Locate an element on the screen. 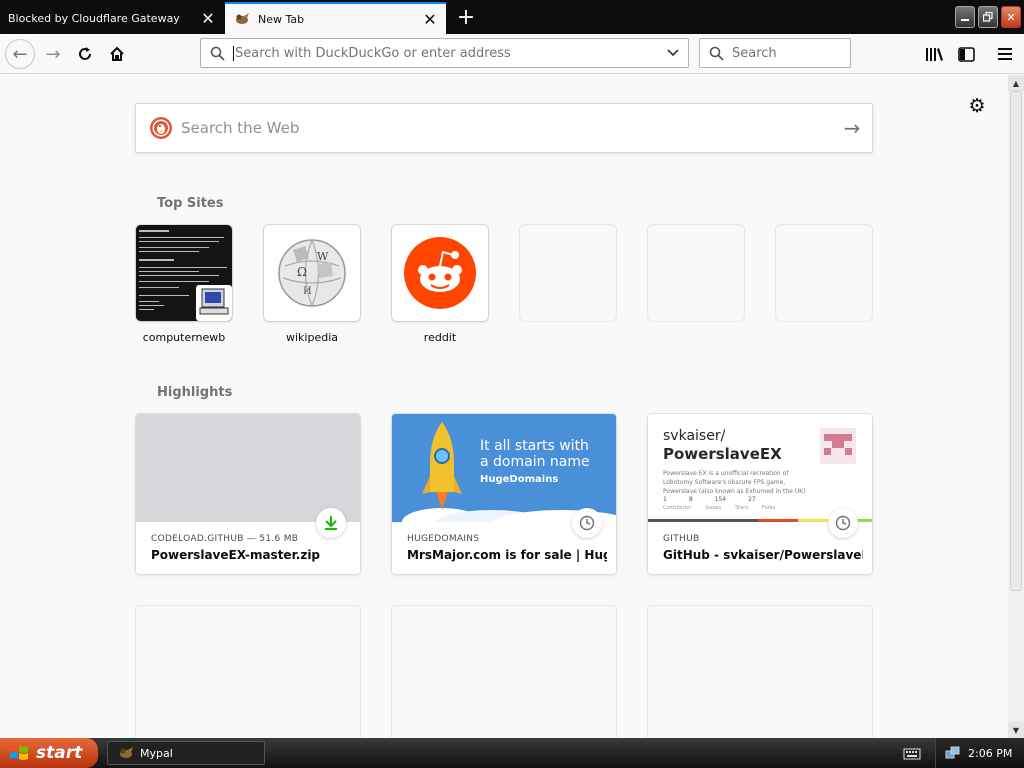 Image resolution: width=1024 pixels, height=768 pixels. github-stat-label: Forks is located at coordinates (768, 508).